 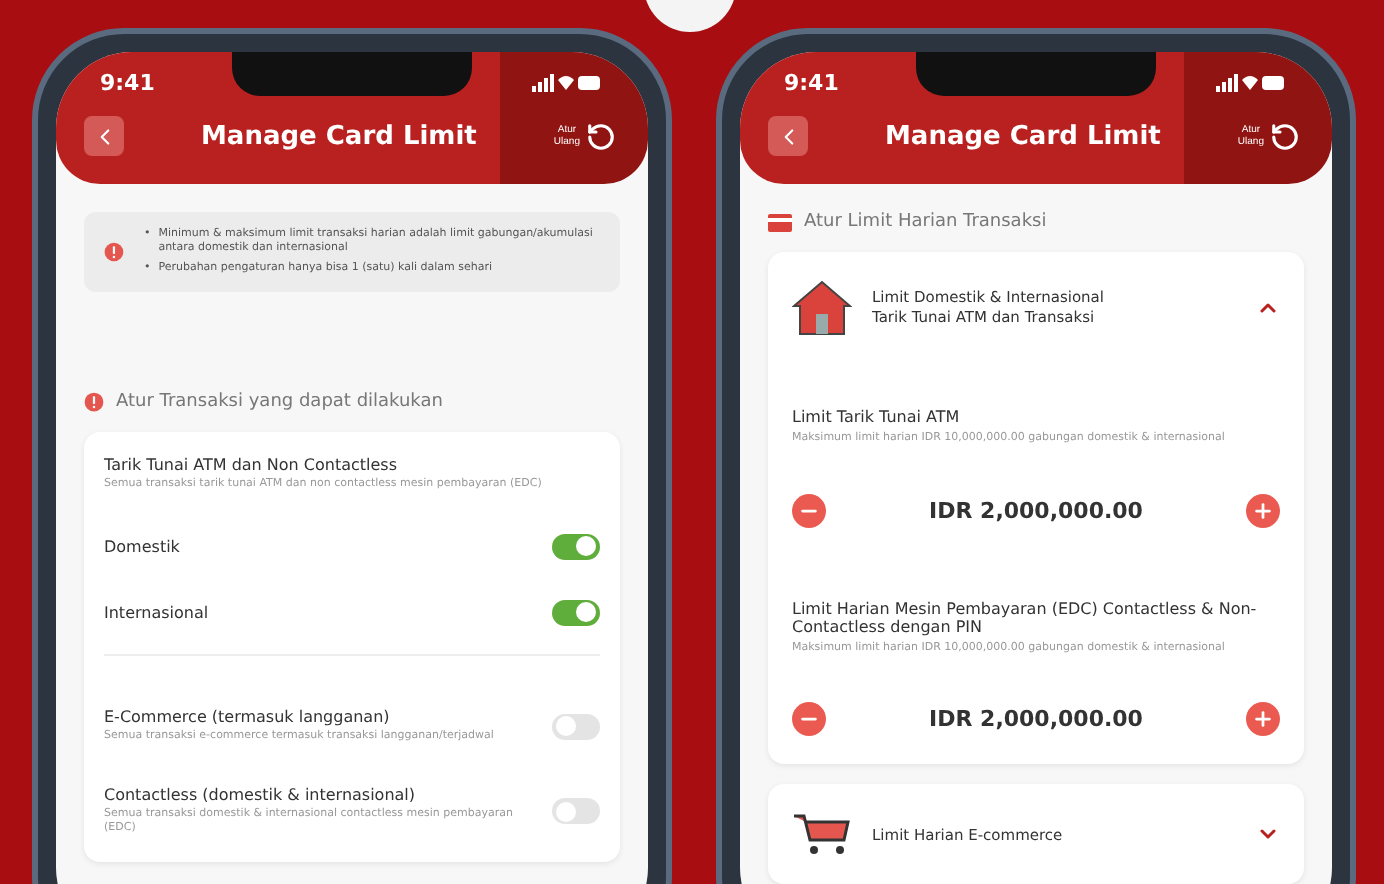 I want to click on option-label: Internasional, so click(x=156, y=612).